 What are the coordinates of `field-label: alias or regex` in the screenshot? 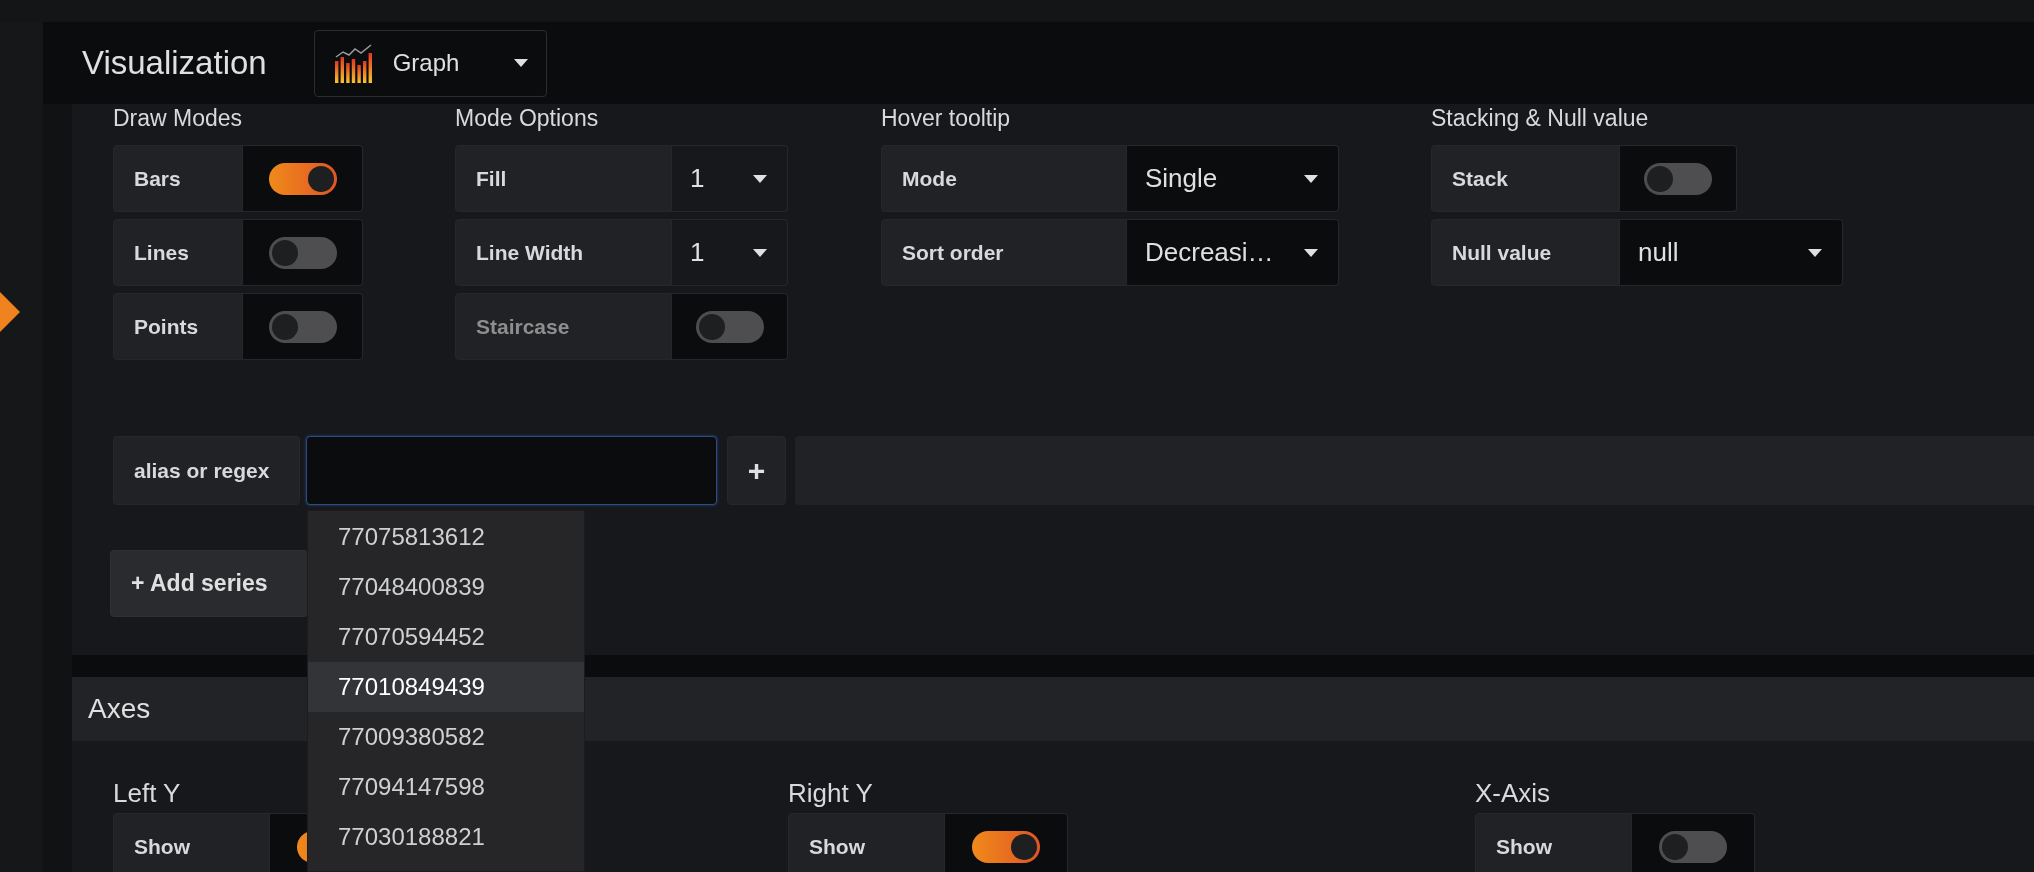 It's located at (206, 470).